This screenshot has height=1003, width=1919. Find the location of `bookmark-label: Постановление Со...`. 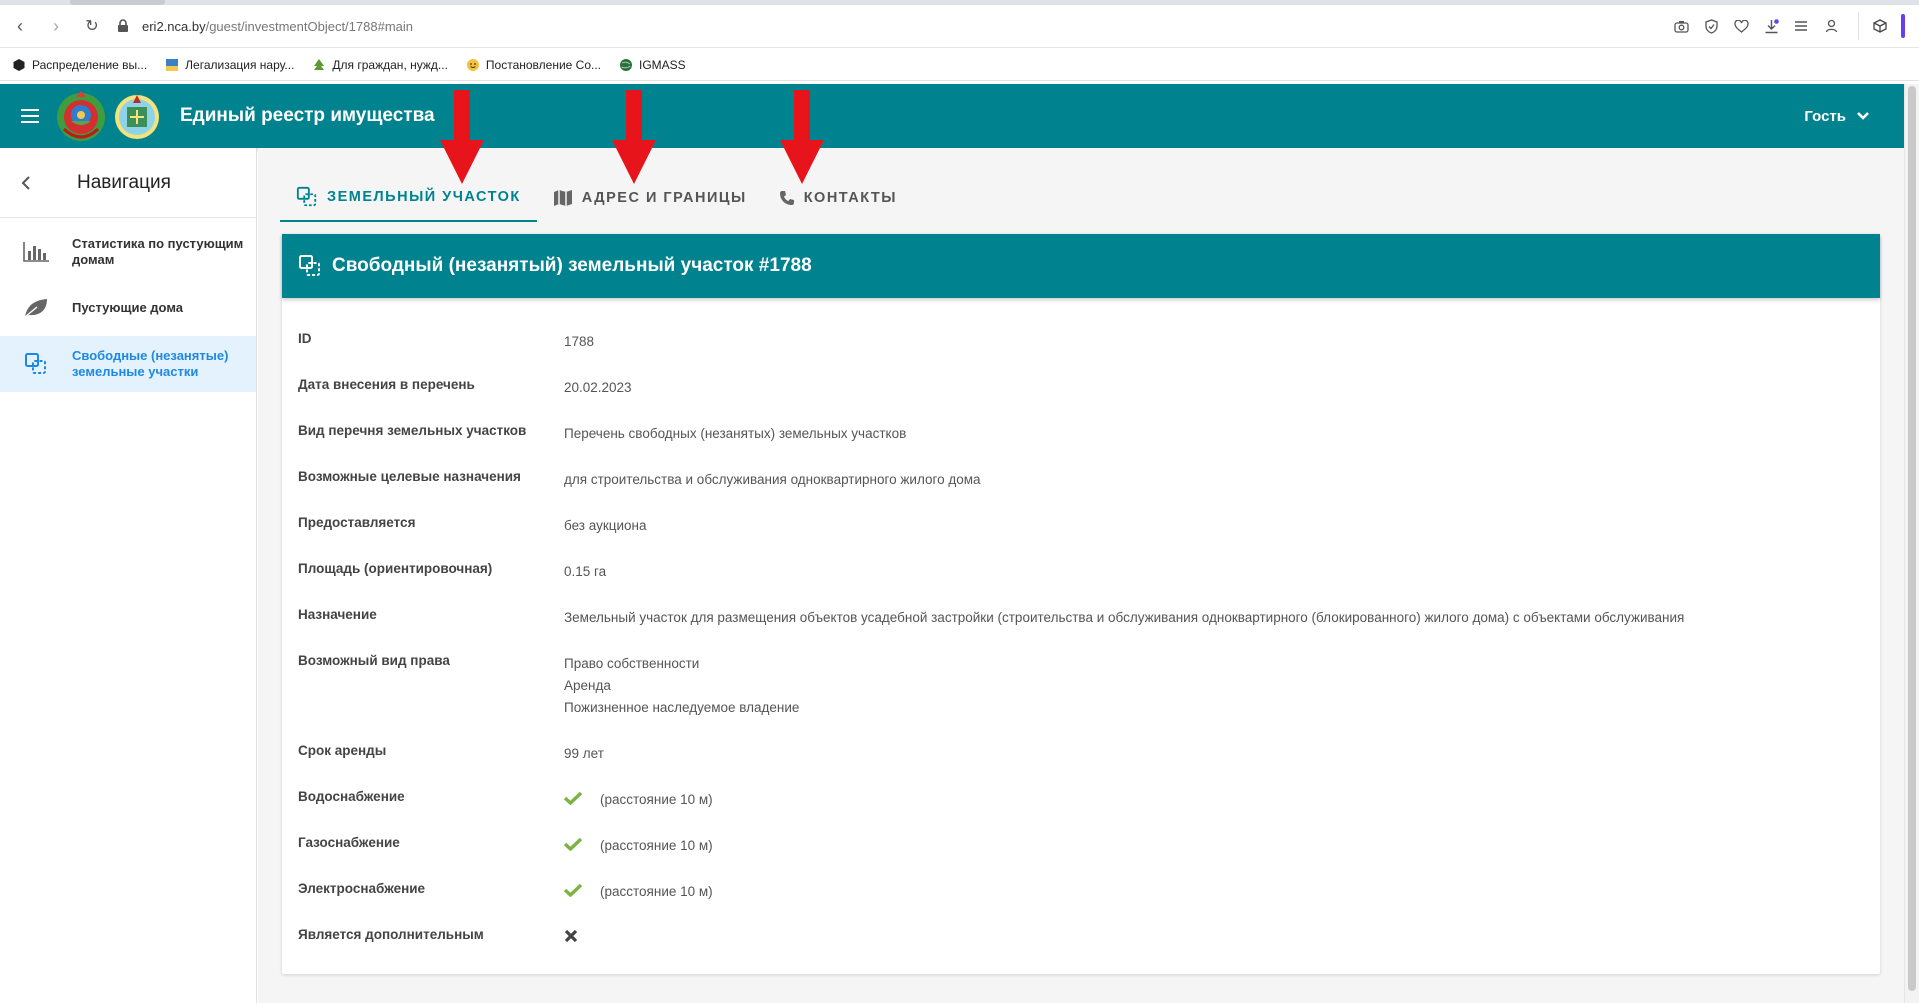

bookmark-label: Постановление Со... is located at coordinates (543, 64).